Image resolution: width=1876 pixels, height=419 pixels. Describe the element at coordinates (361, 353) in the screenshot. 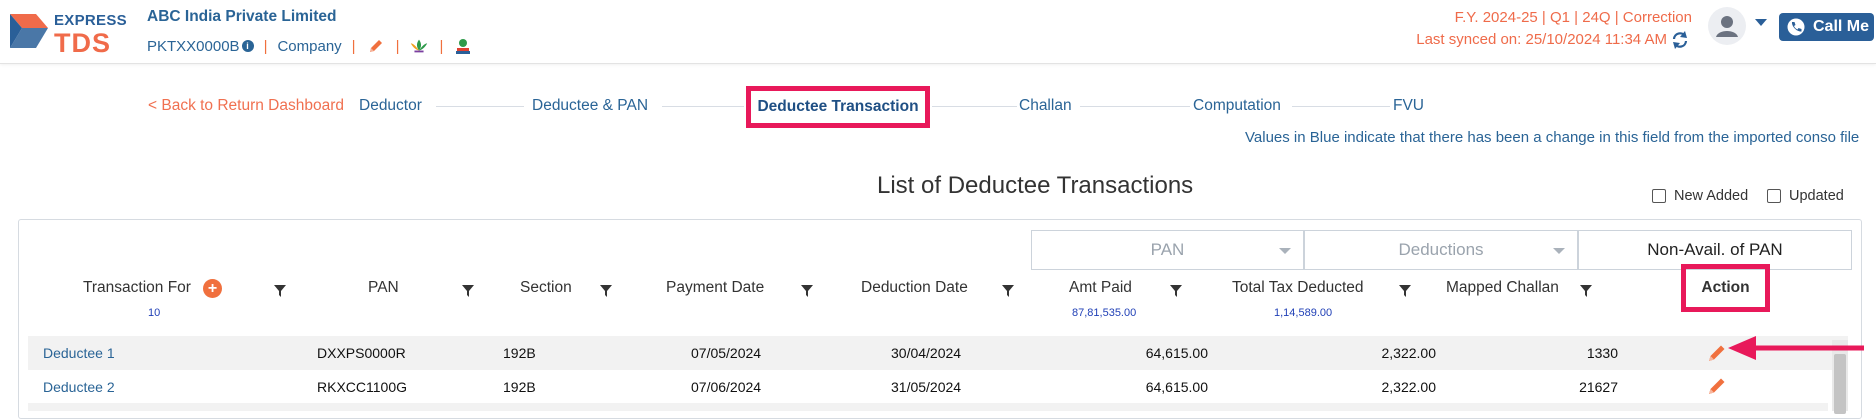

I see `pan-cell: DXXPS0000R` at that location.